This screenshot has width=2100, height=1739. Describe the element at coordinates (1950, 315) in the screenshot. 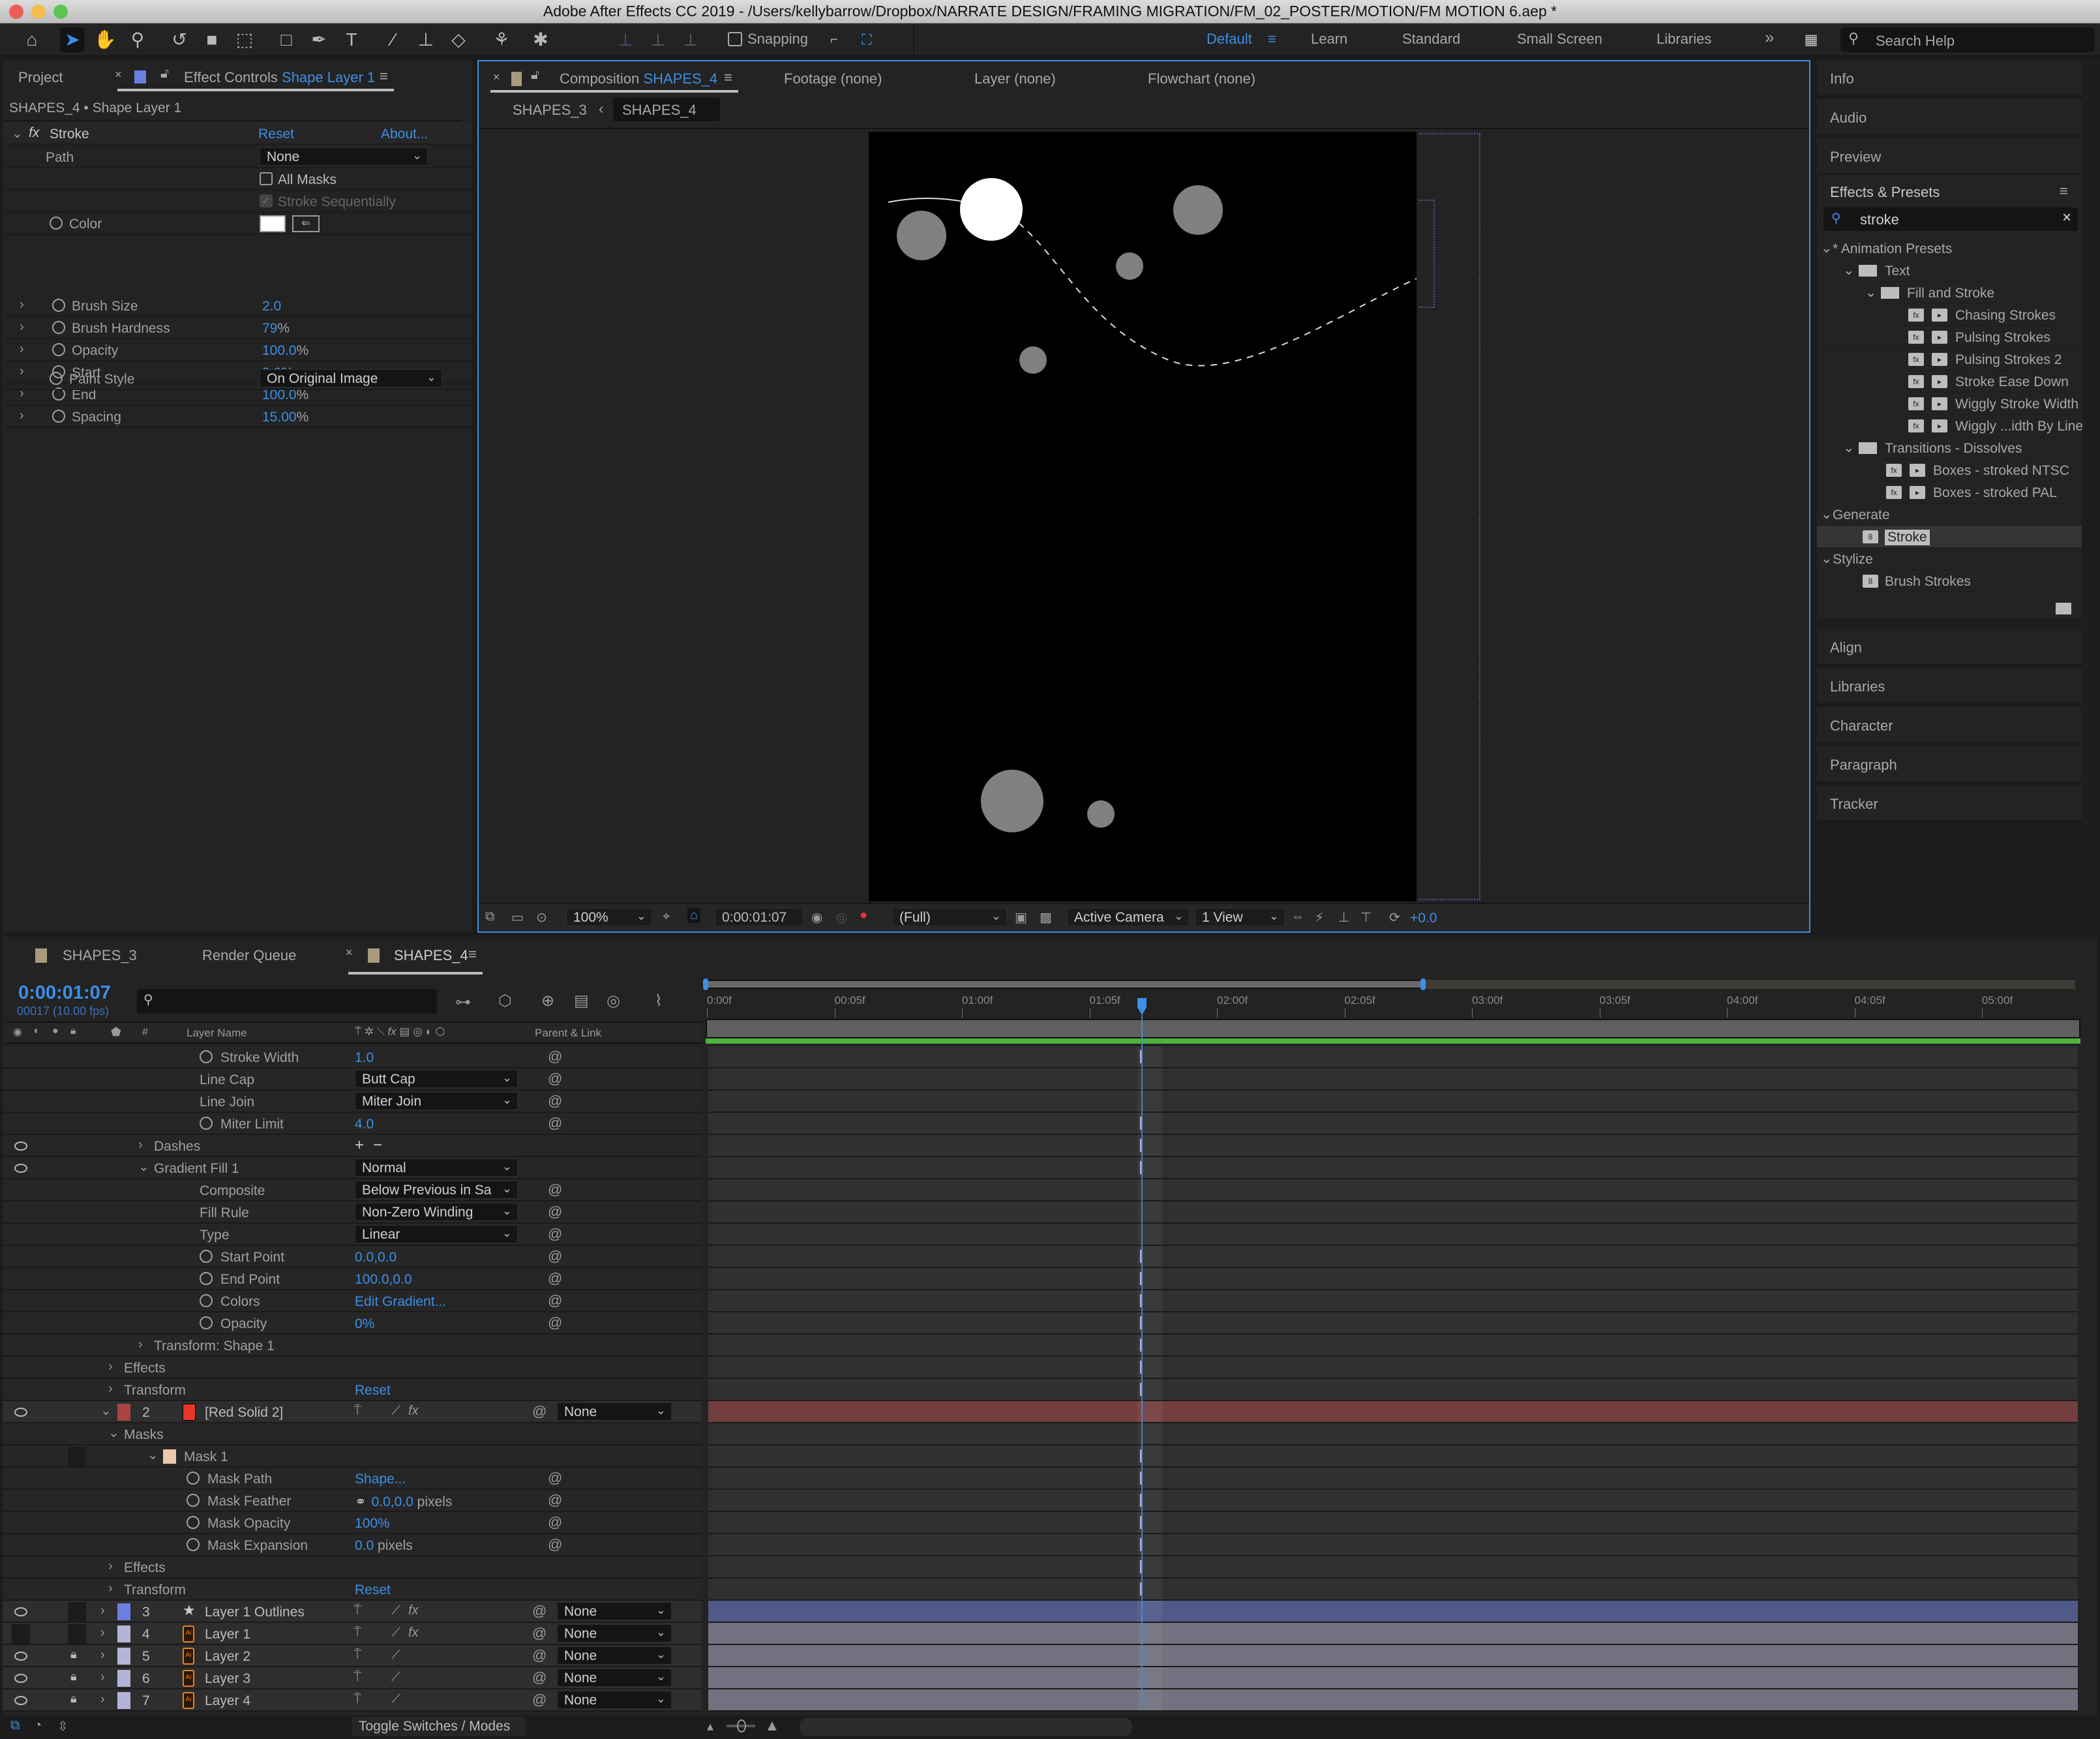

I see `tree-item: fx ▸ Chasing Strokes` at that location.